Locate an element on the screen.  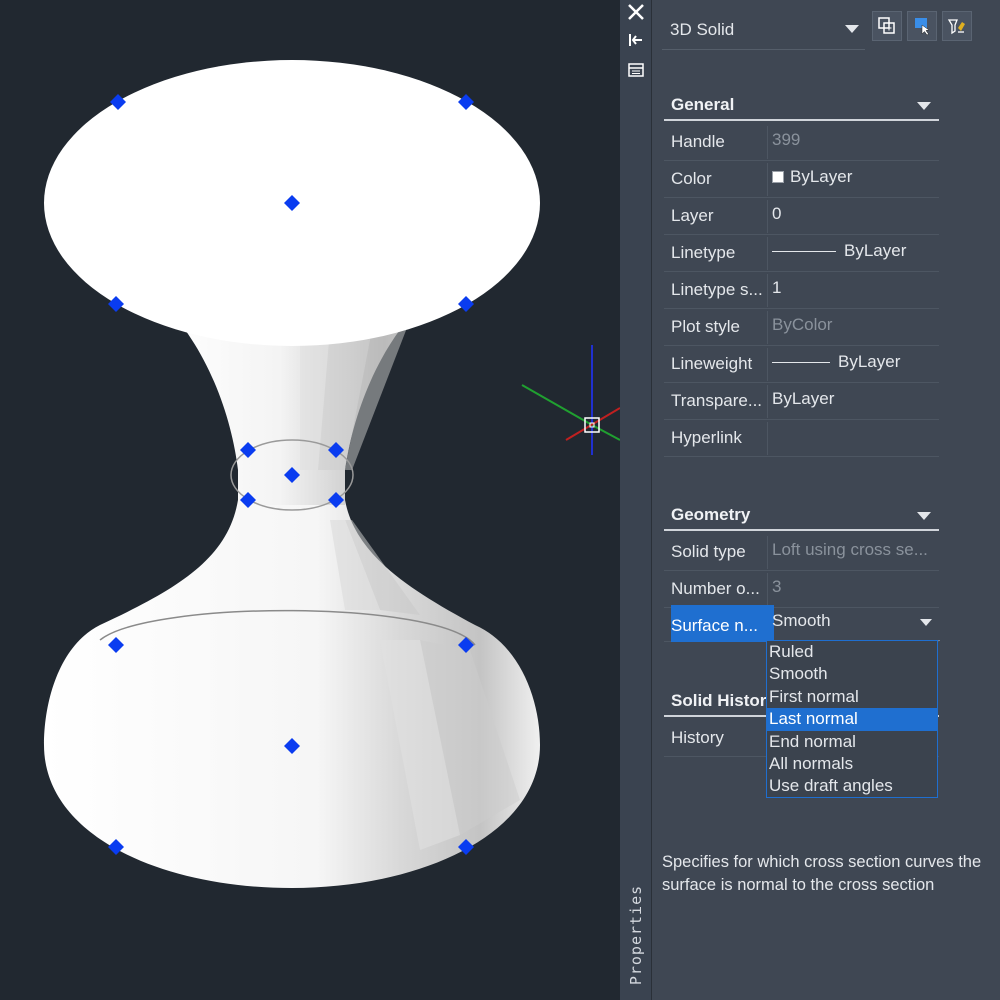
property-row-transparency: Transpare... ByLayer is located at coordinates (801, 401).